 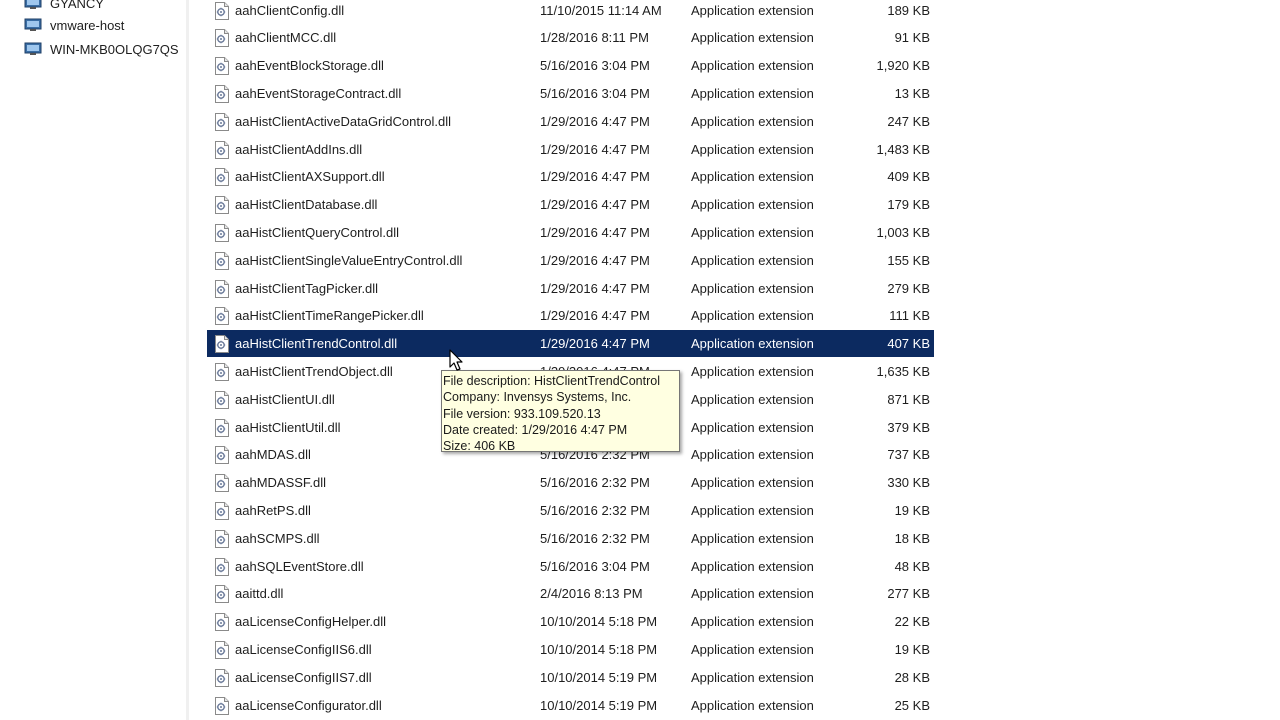 What do you see at coordinates (273, 510) in the screenshot?
I see `file-name: aahRetPS.dll` at bounding box center [273, 510].